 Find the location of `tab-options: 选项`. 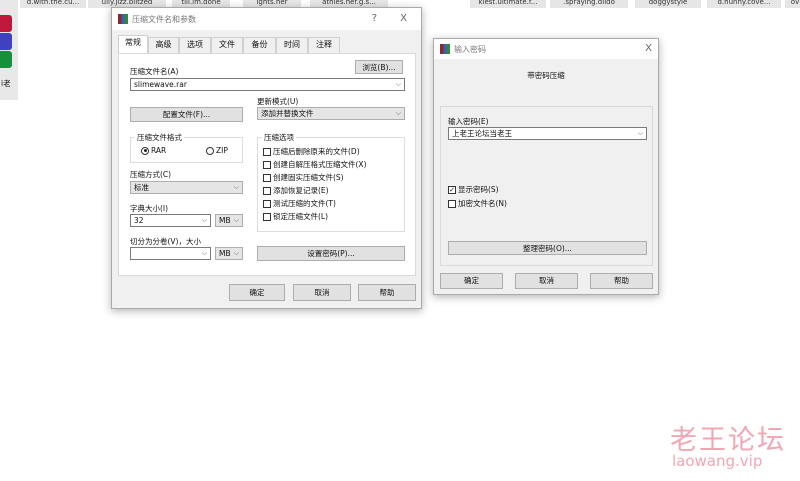

tab-options: 选项 is located at coordinates (195, 45).